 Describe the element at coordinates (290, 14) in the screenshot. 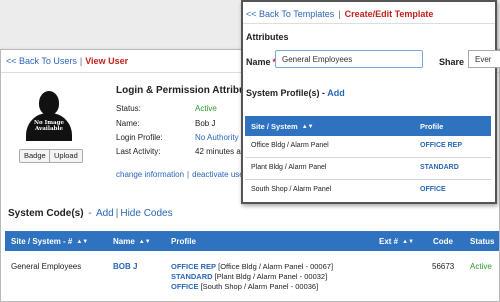

I see `back-to-templates-link: << Back To Templates` at that location.